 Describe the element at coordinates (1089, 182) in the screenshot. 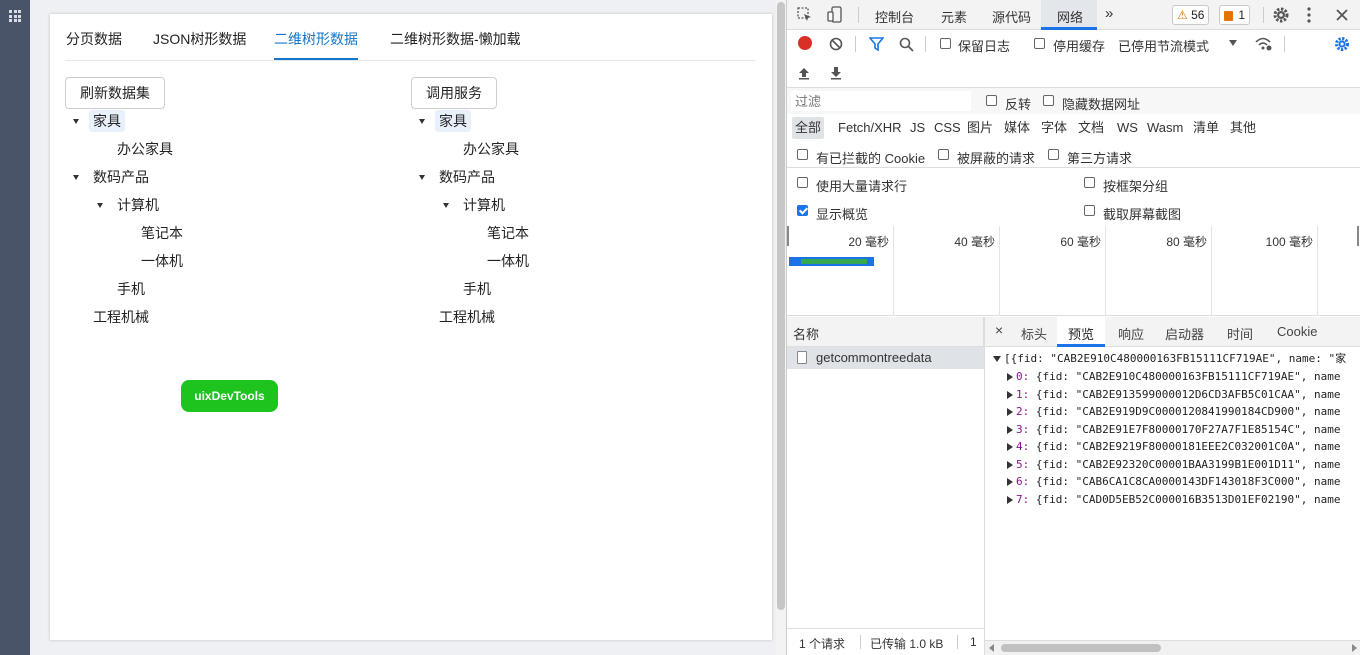

I see `group-by-frame-checkbox` at that location.